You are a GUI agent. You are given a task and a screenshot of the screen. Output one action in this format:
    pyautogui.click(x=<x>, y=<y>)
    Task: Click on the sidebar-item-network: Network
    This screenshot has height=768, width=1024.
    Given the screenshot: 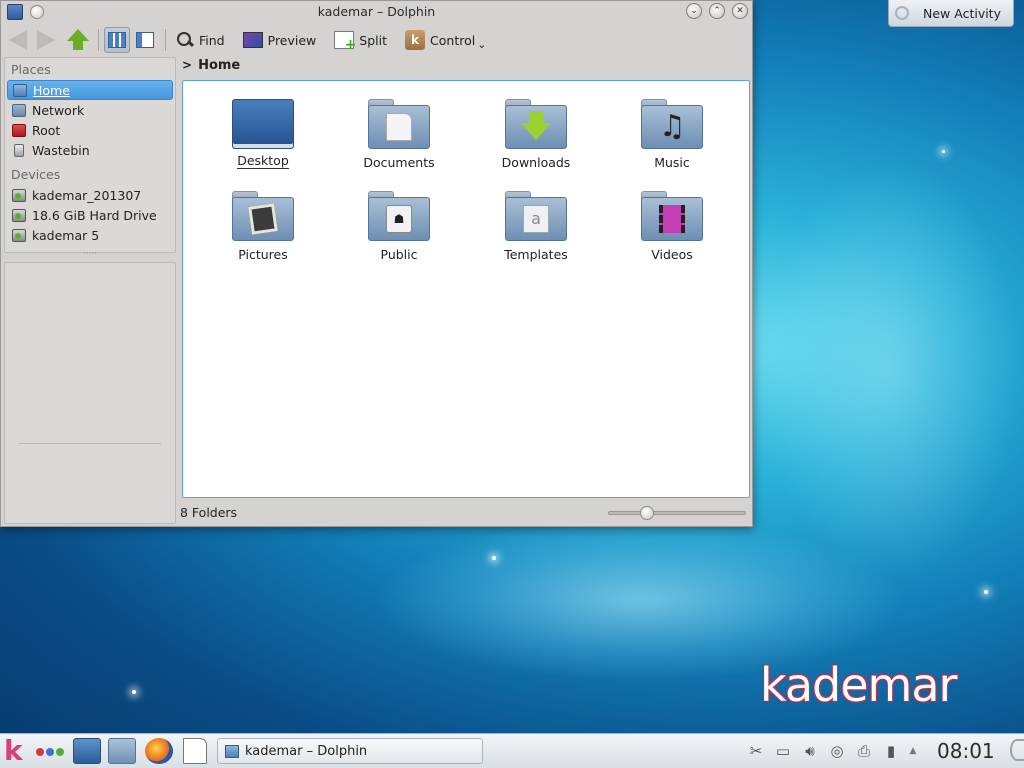 What is the action you would take?
    pyautogui.click(x=90, y=110)
    